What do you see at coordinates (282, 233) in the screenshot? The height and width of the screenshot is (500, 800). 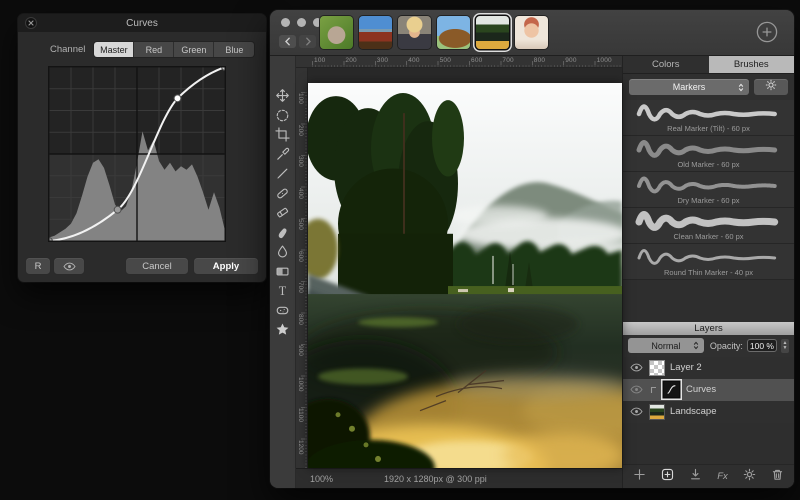 I see `smudge-tool` at bounding box center [282, 233].